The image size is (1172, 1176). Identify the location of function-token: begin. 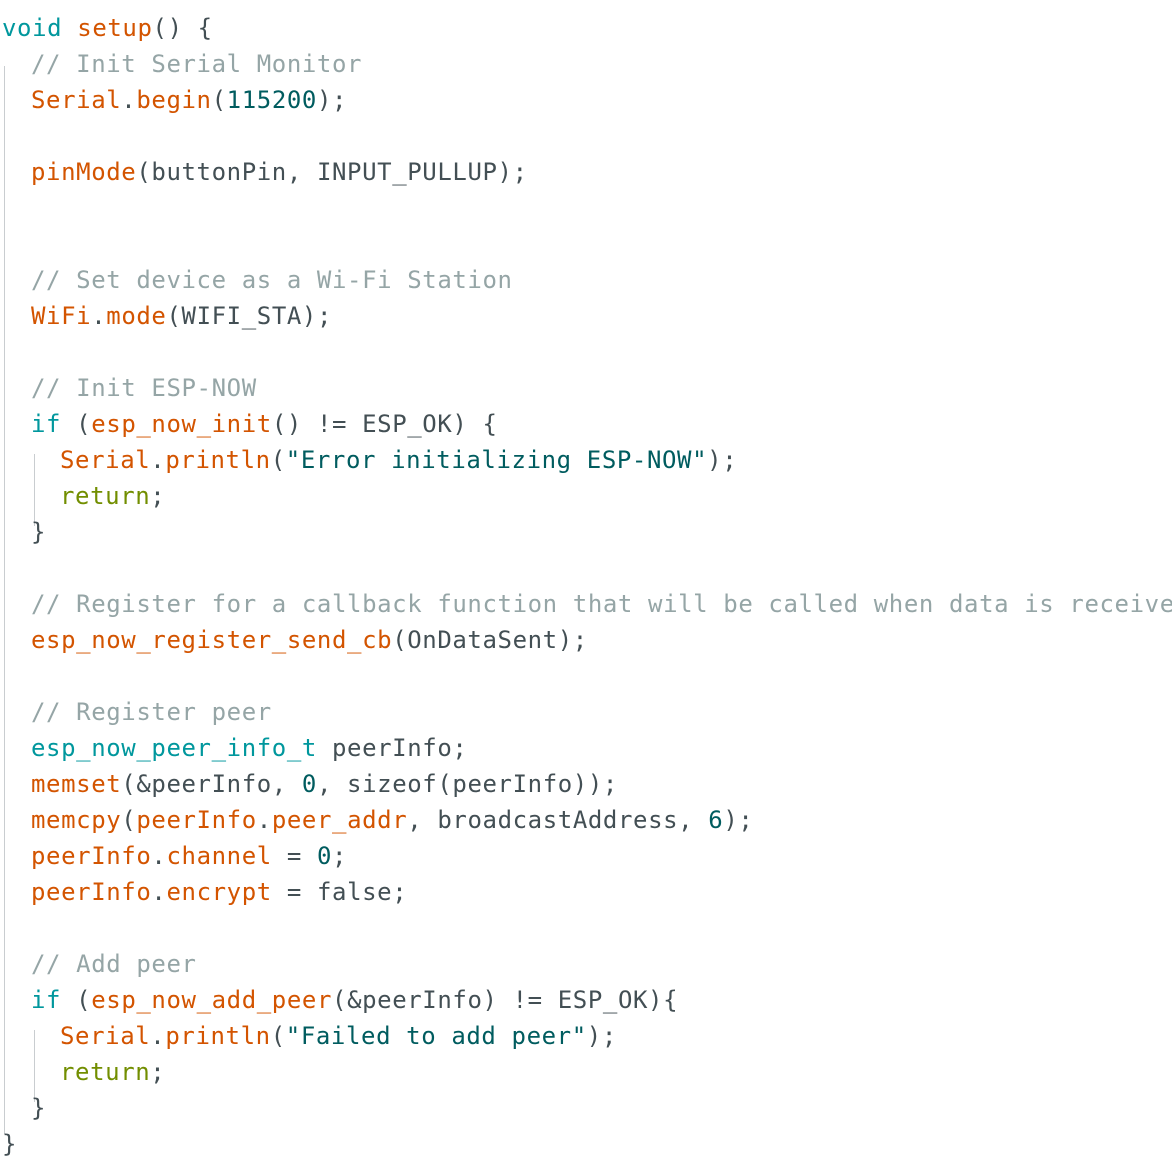
(174, 100).